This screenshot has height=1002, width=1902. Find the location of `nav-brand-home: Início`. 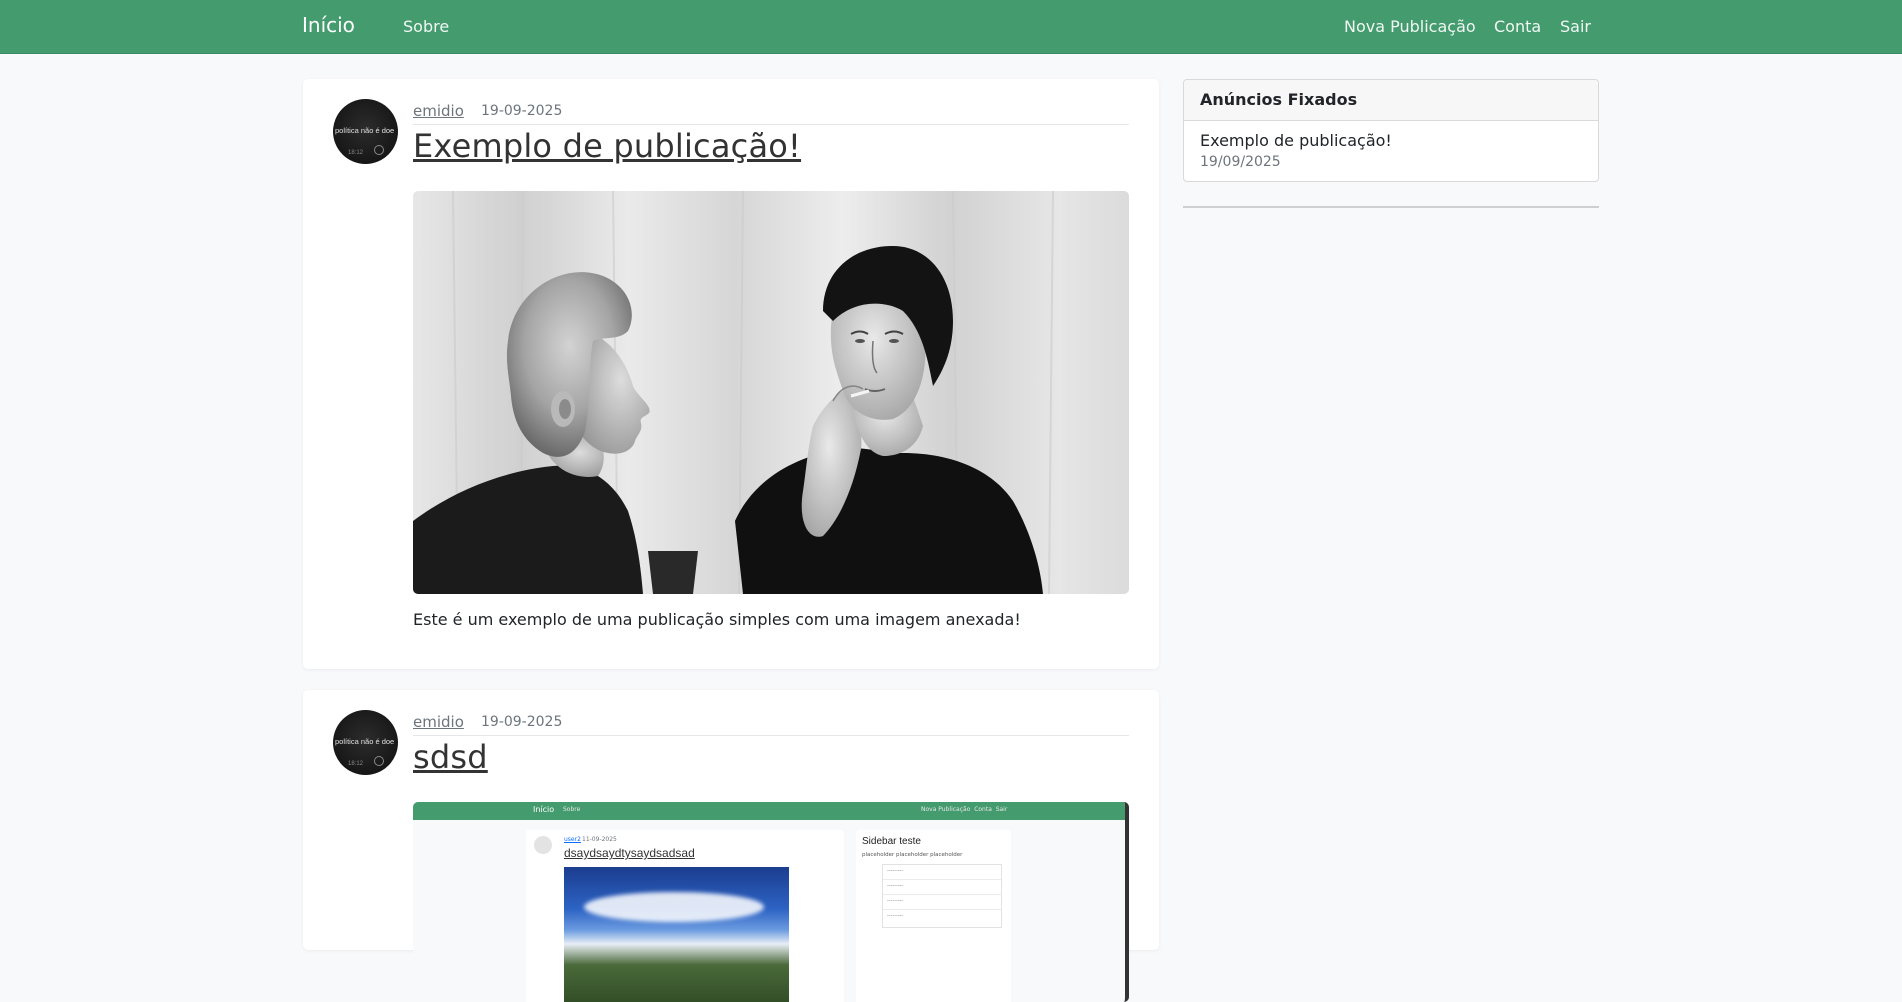

nav-brand-home: Início is located at coordinates (328, 25).